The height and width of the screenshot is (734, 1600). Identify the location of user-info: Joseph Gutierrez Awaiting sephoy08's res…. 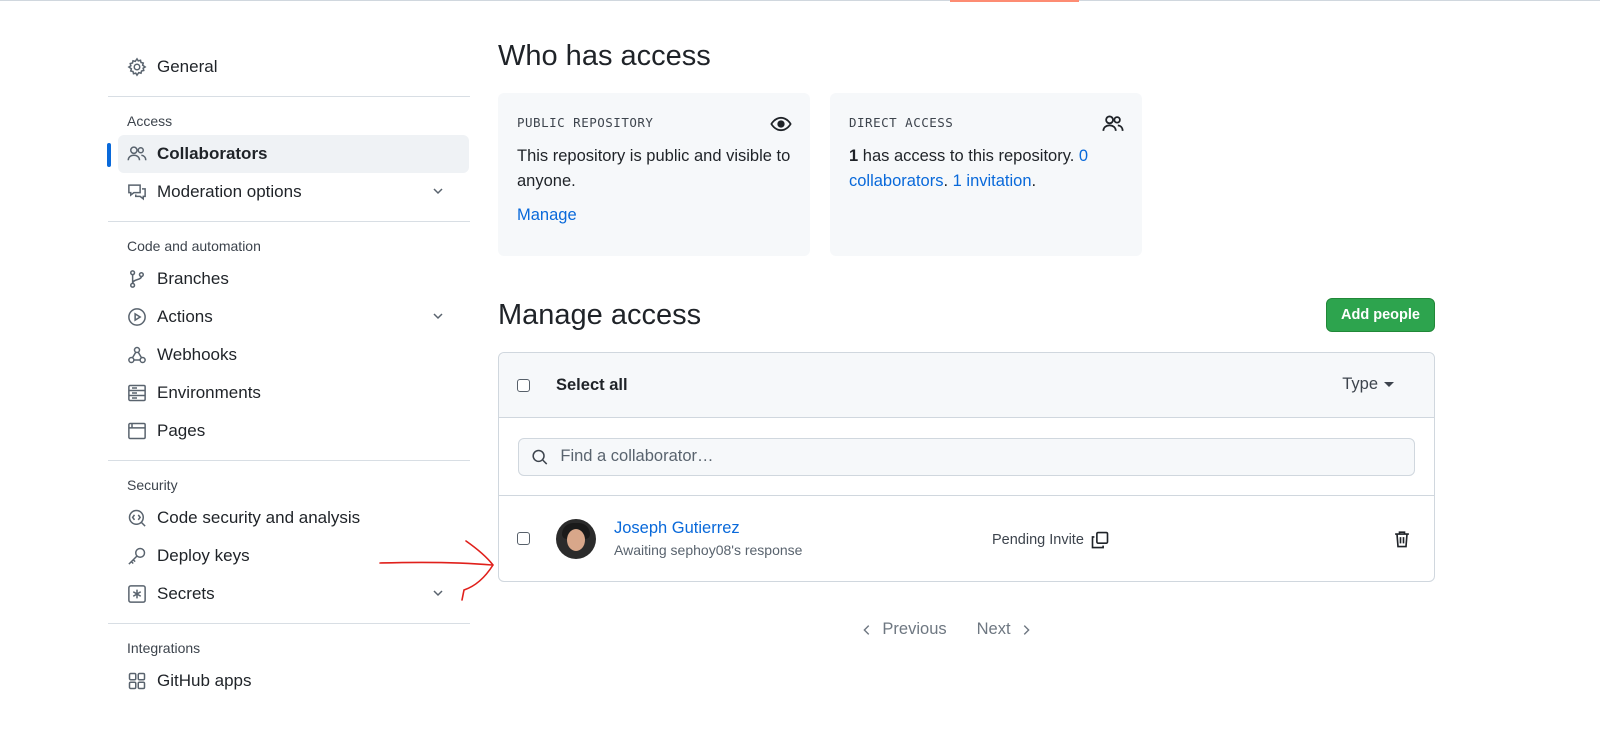
(708, 538).